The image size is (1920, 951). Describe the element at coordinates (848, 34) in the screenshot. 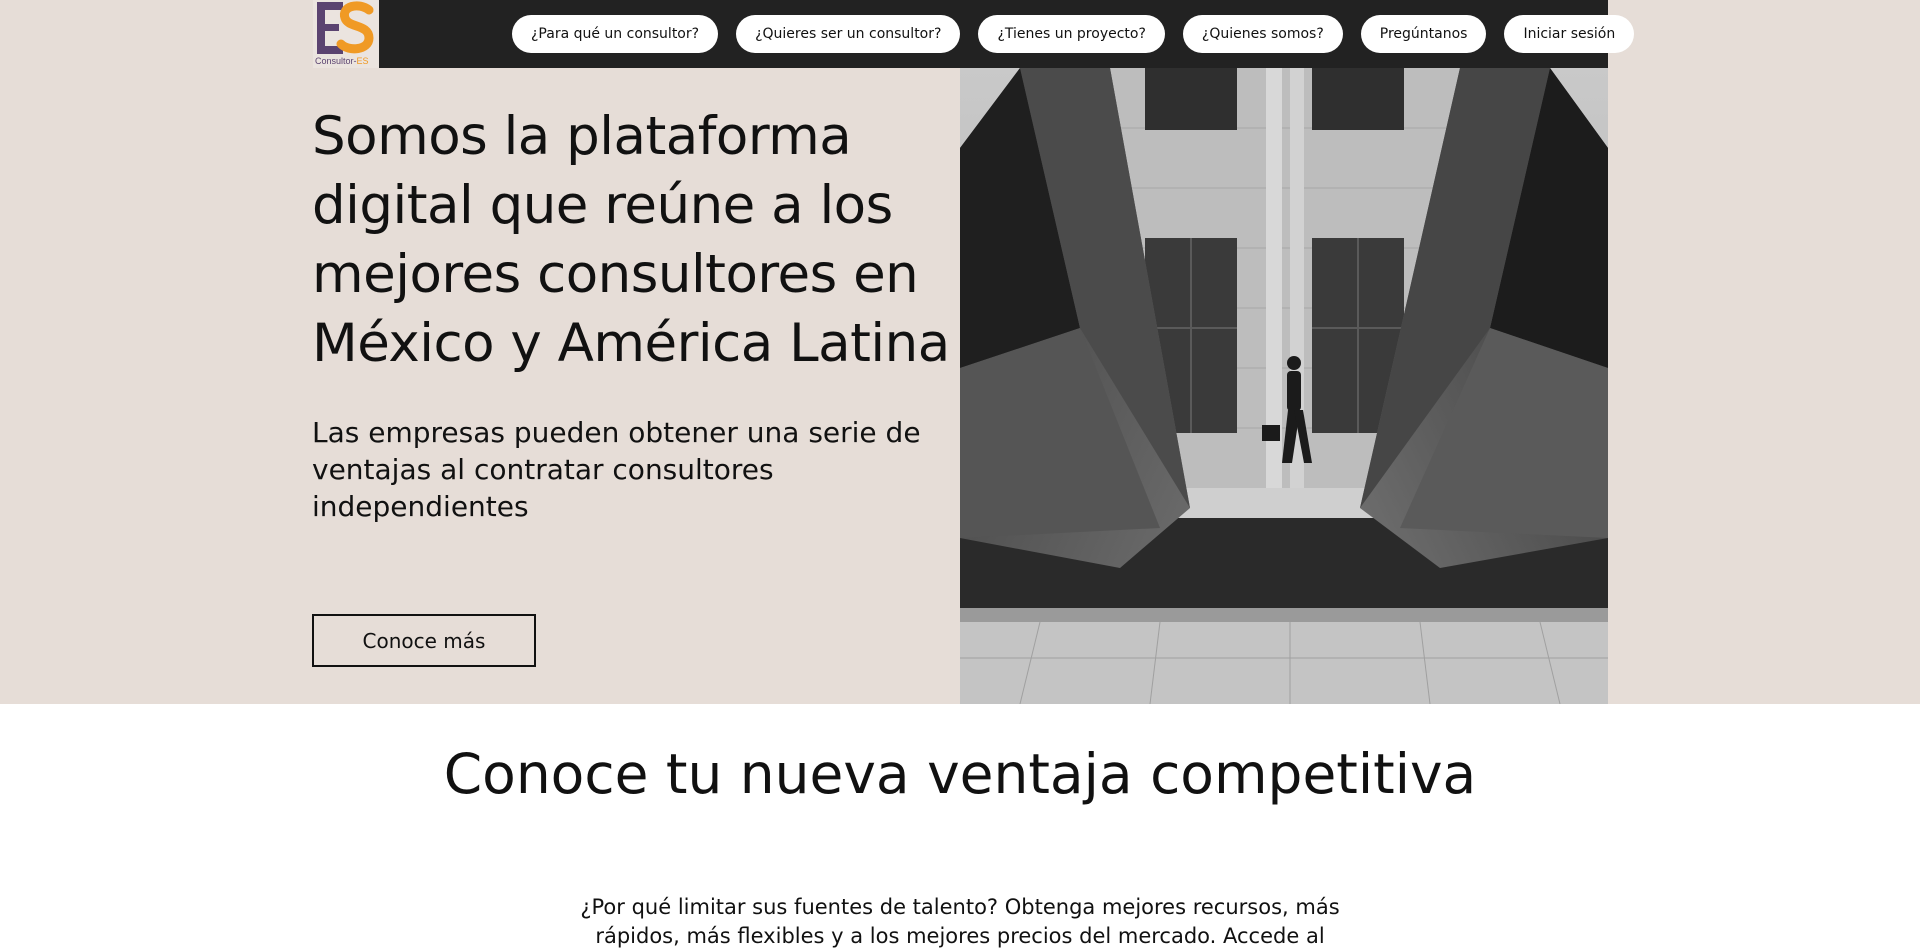

I see `nav-quieres-ser-consultor: ¿Quieres ser un consultor?` at that location.